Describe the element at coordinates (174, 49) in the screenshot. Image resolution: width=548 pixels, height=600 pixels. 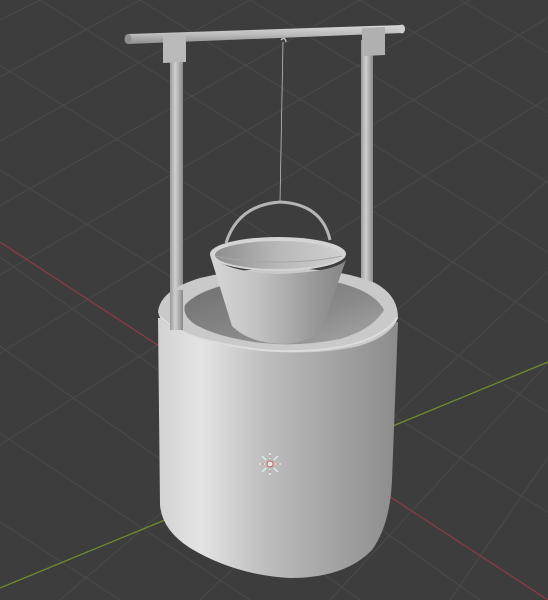
I see `left-bracket` at that location.